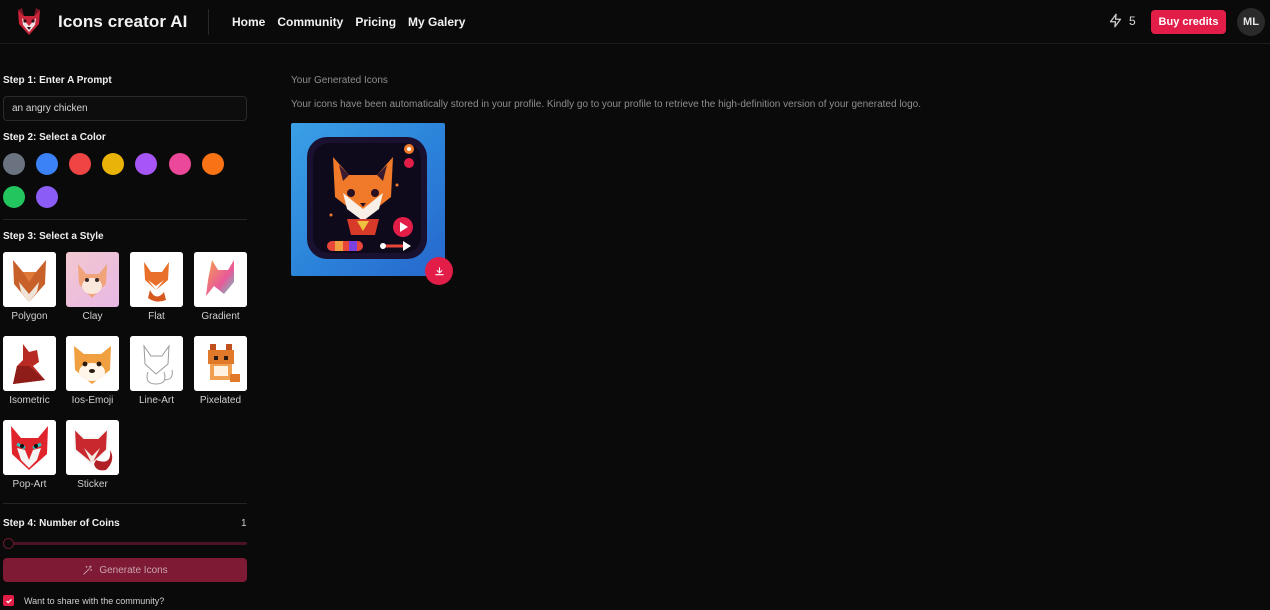  What do you see at coordinates (1115, 20) in the screenshot?
I see `lightning-icon` at bounding box center [1115, 20].